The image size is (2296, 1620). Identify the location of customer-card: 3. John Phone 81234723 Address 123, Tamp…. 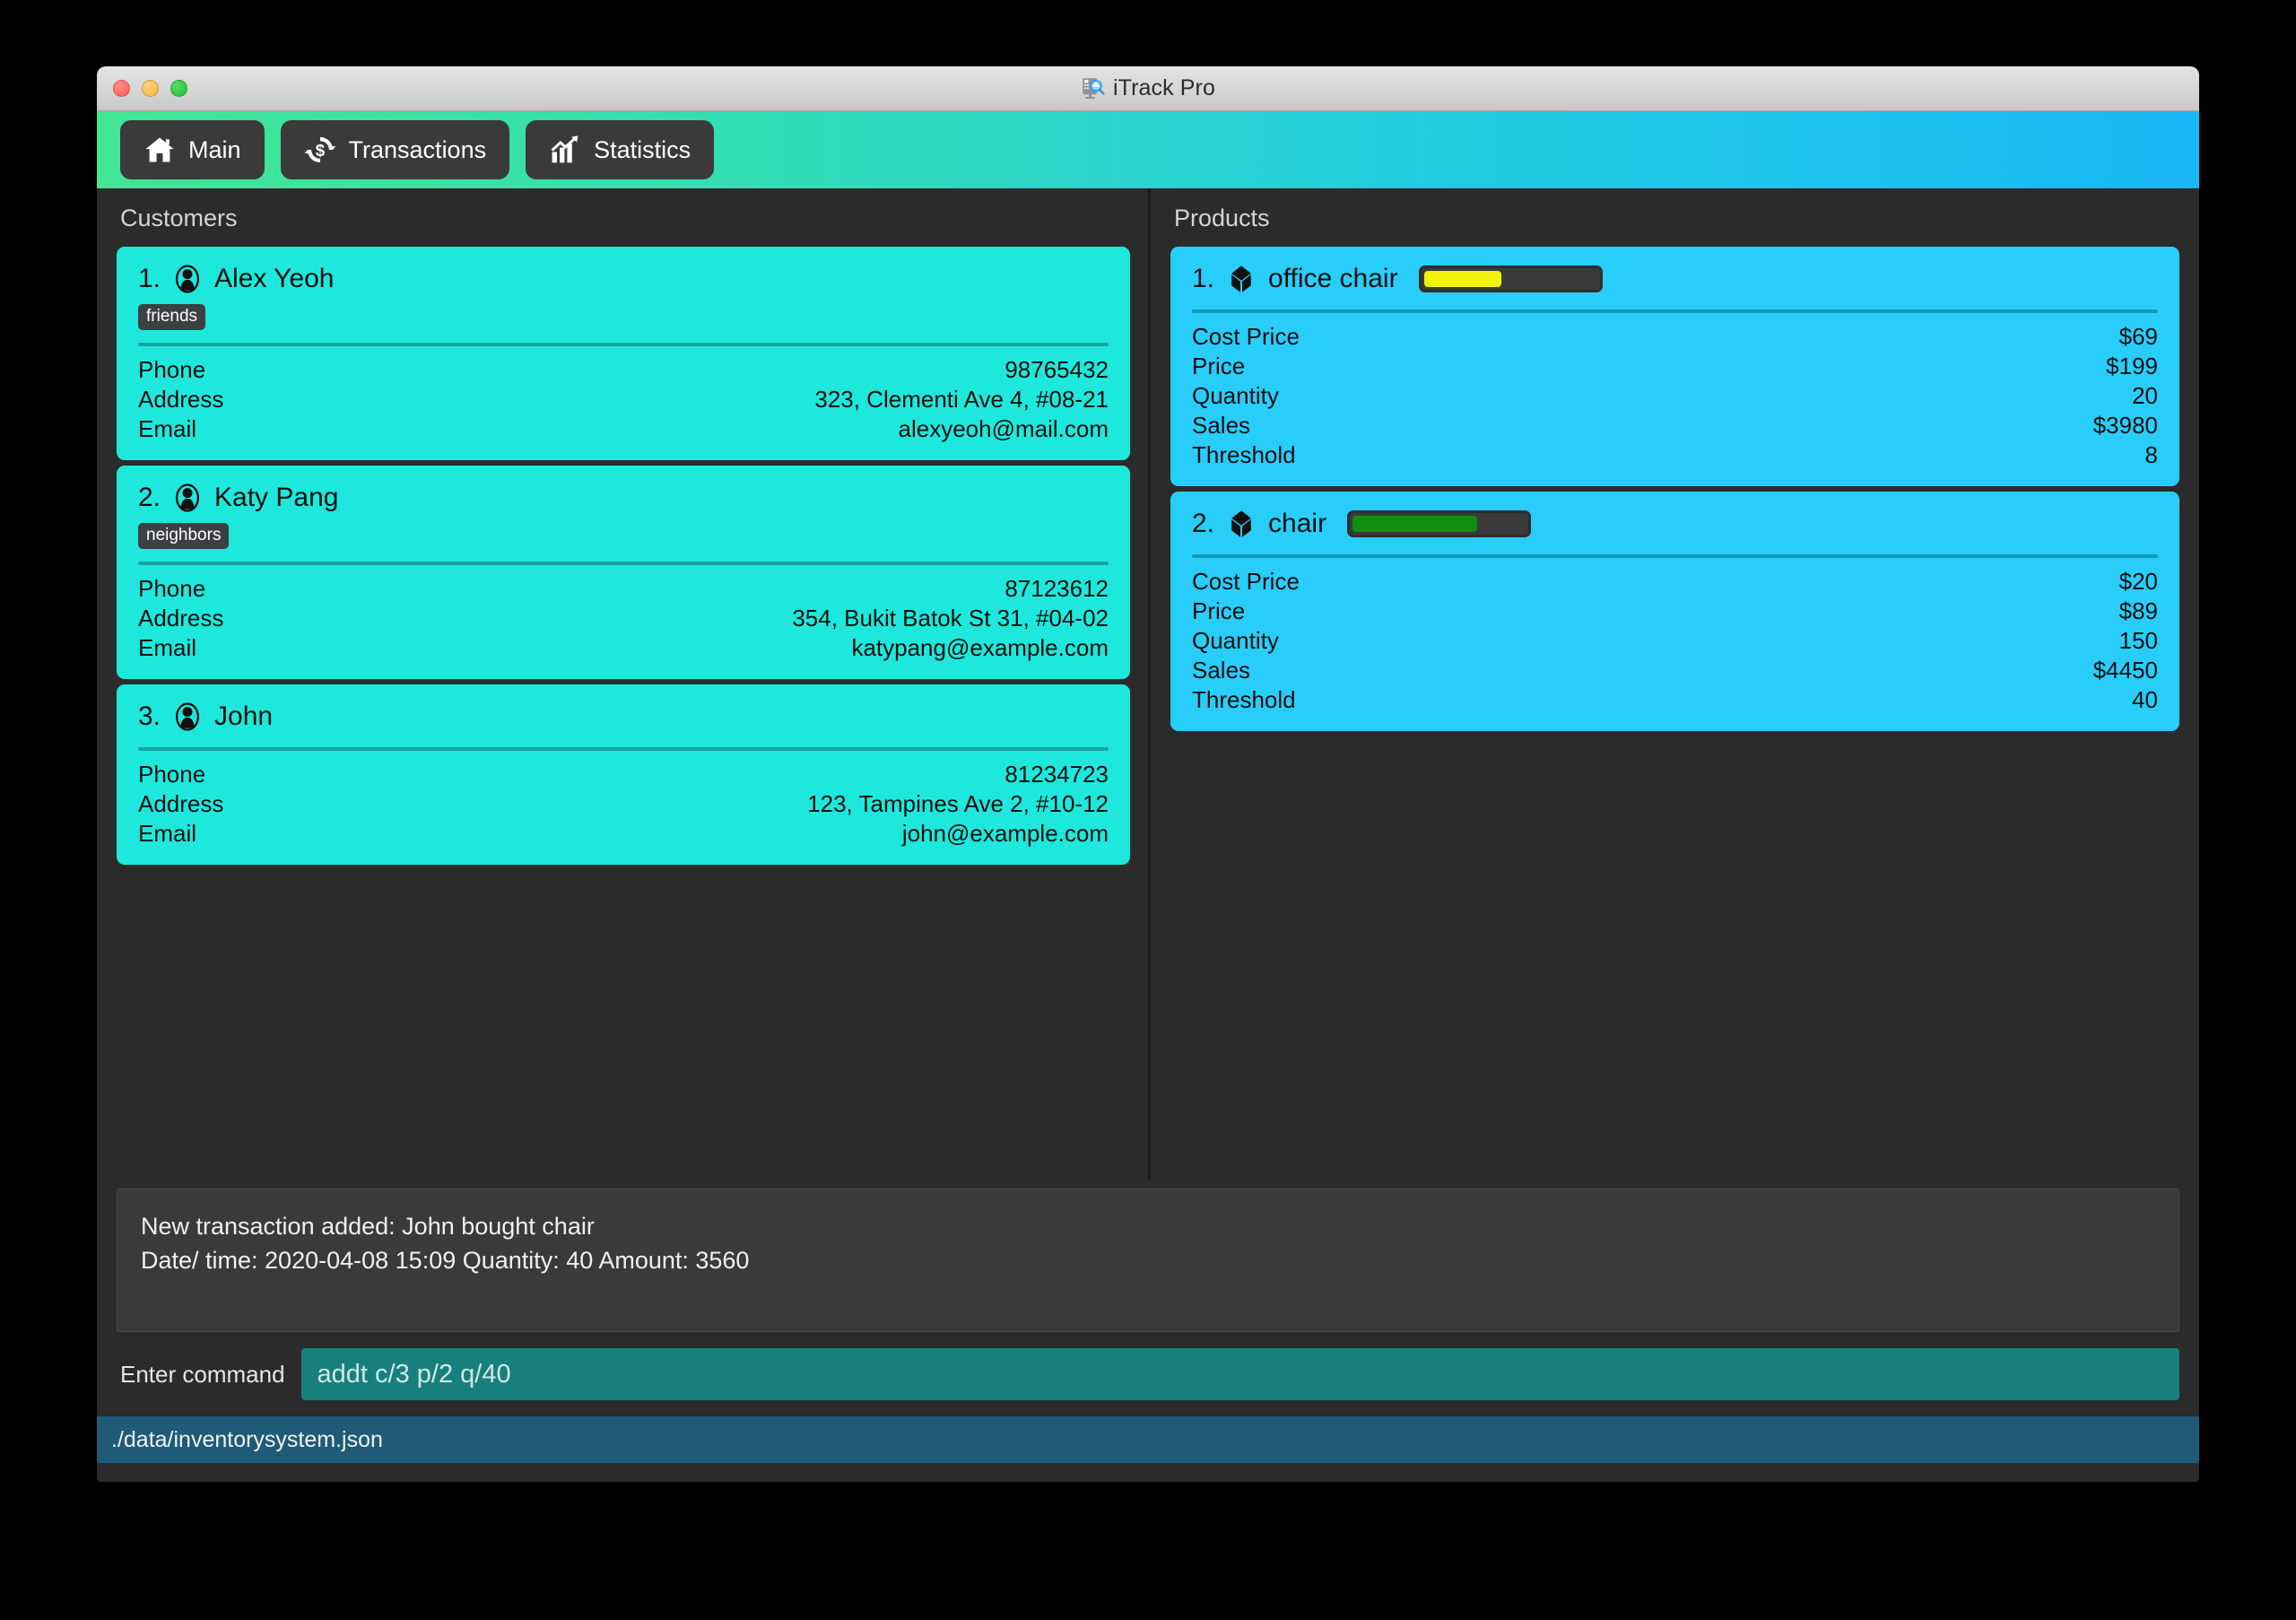
(623, 775).